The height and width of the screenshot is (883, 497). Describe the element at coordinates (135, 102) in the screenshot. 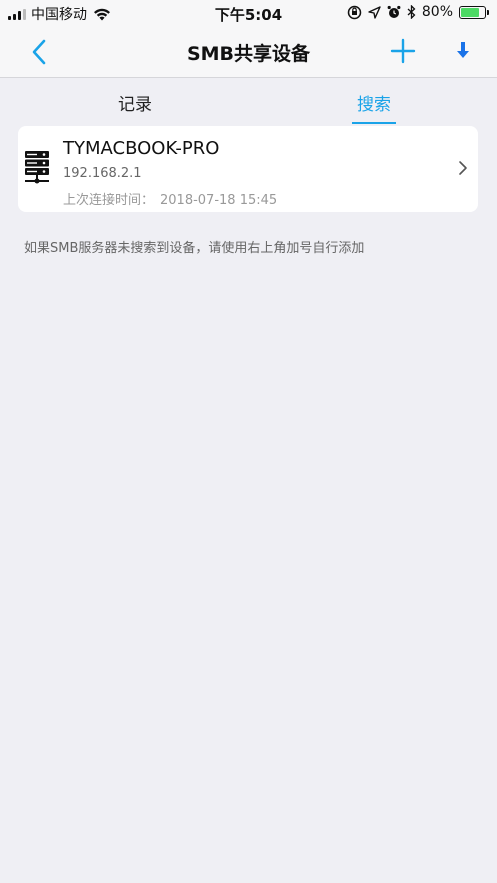

I see `tab-records: 记录` at that location.